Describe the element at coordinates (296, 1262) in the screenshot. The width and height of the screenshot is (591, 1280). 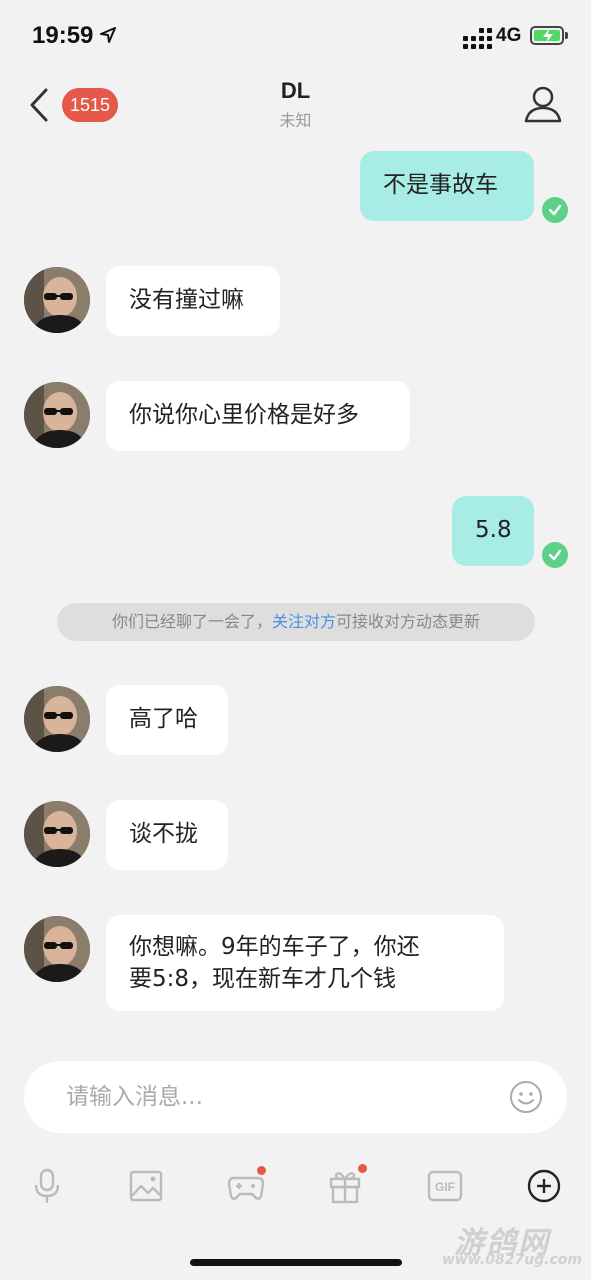
I see `home-indicator` at that location.